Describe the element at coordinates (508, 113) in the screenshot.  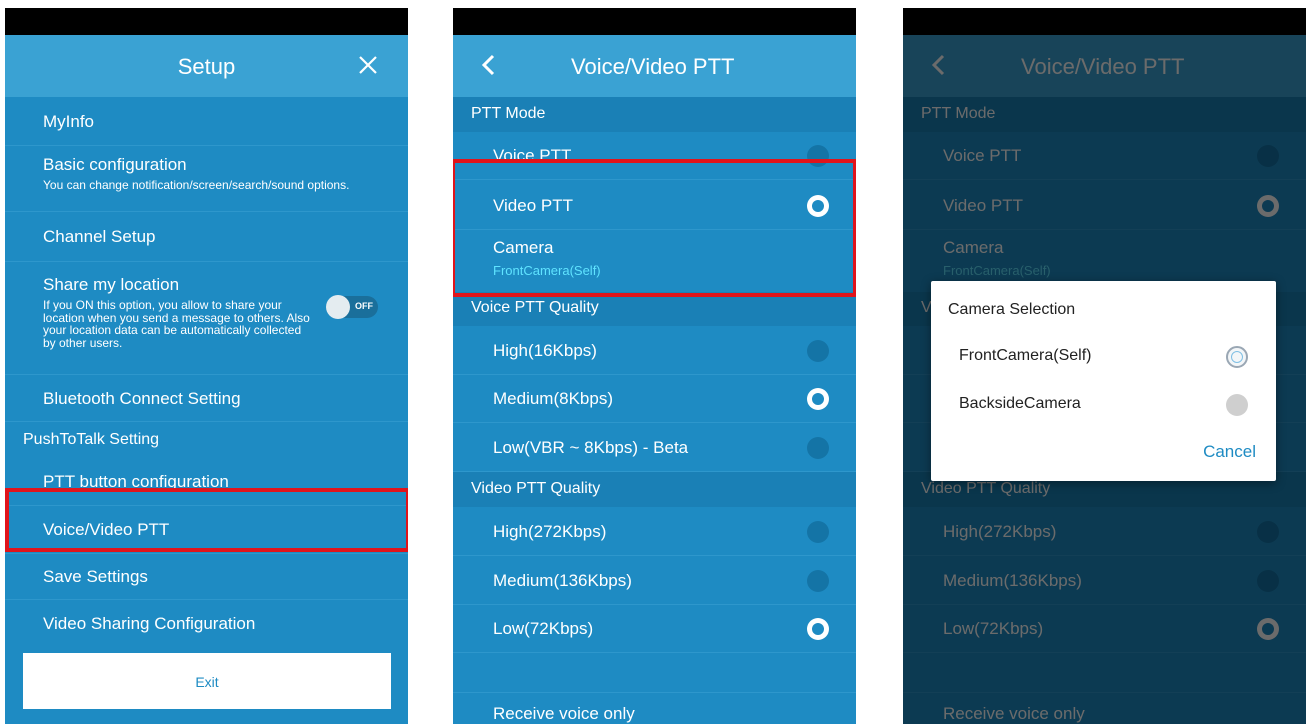
I see `section-label: PTT Mode` at that location.